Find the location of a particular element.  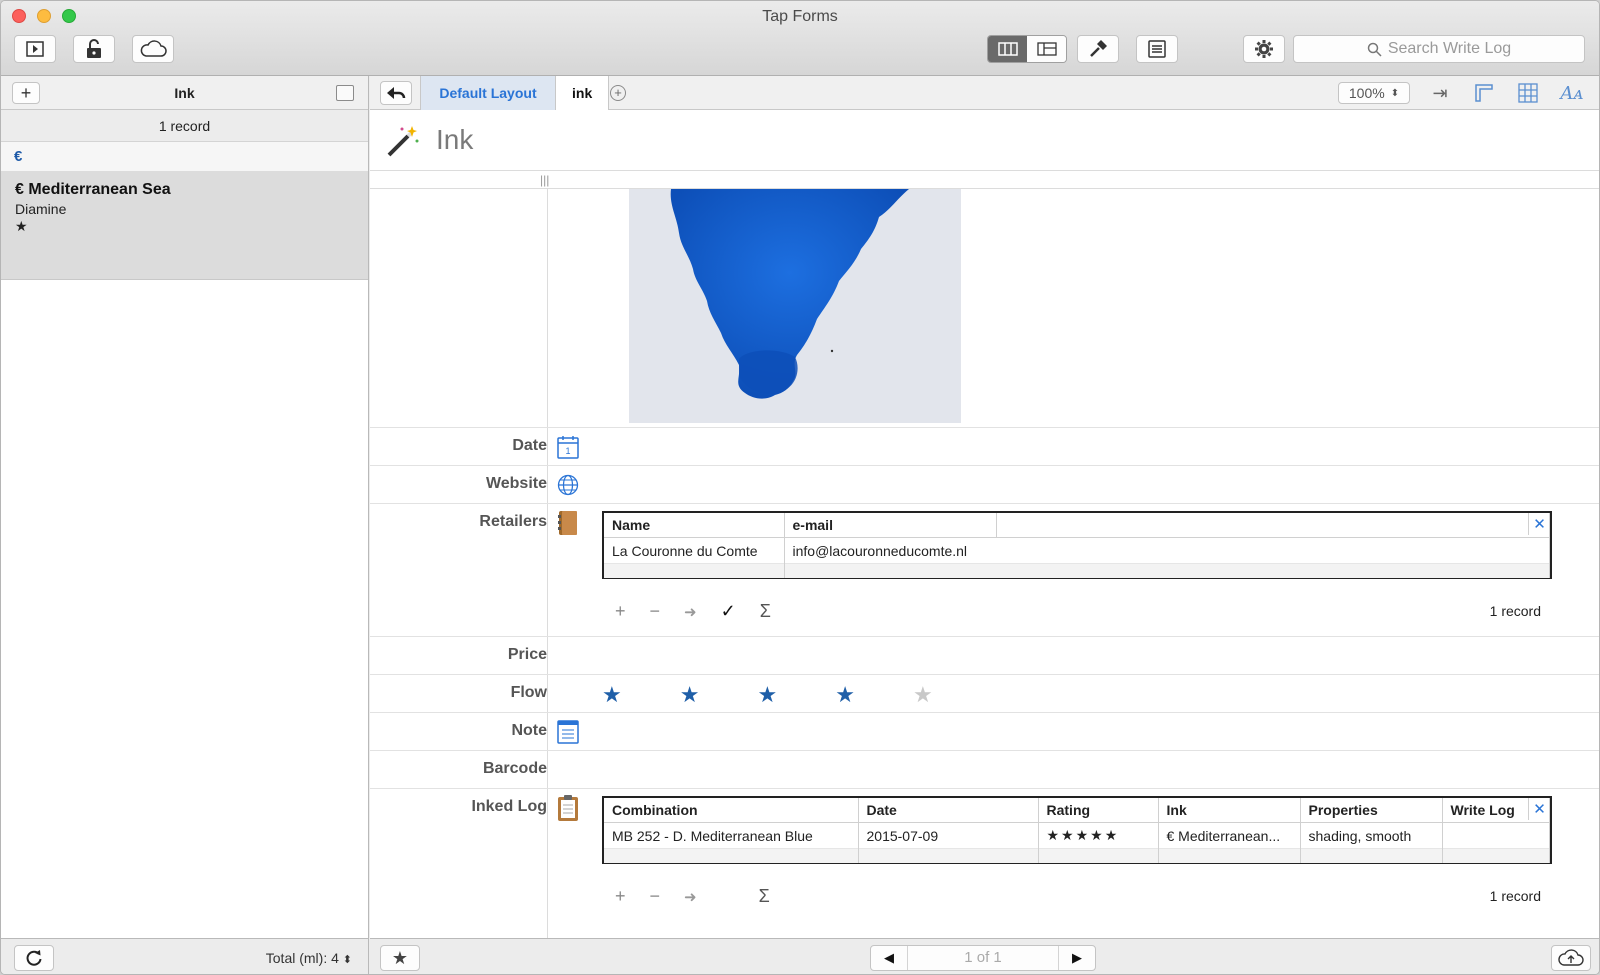

list-view-button is located at coordinates (1157, 49).